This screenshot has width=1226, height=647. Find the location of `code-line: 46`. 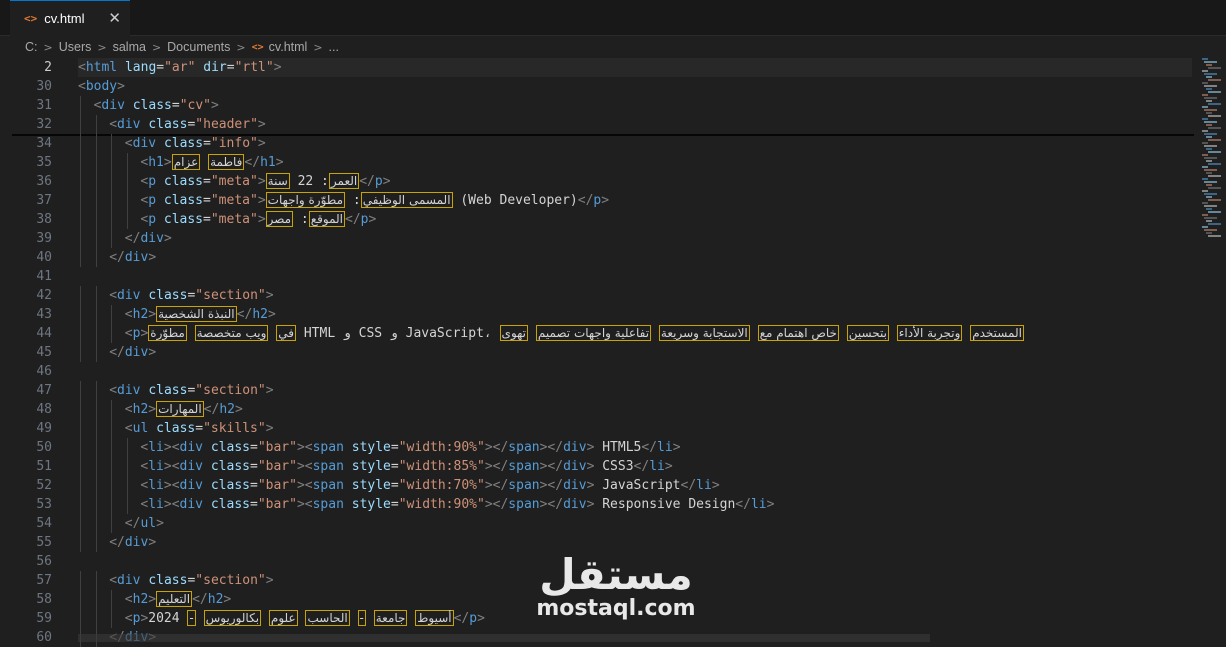

code-line: 46 is located at coordinates (600, 371).